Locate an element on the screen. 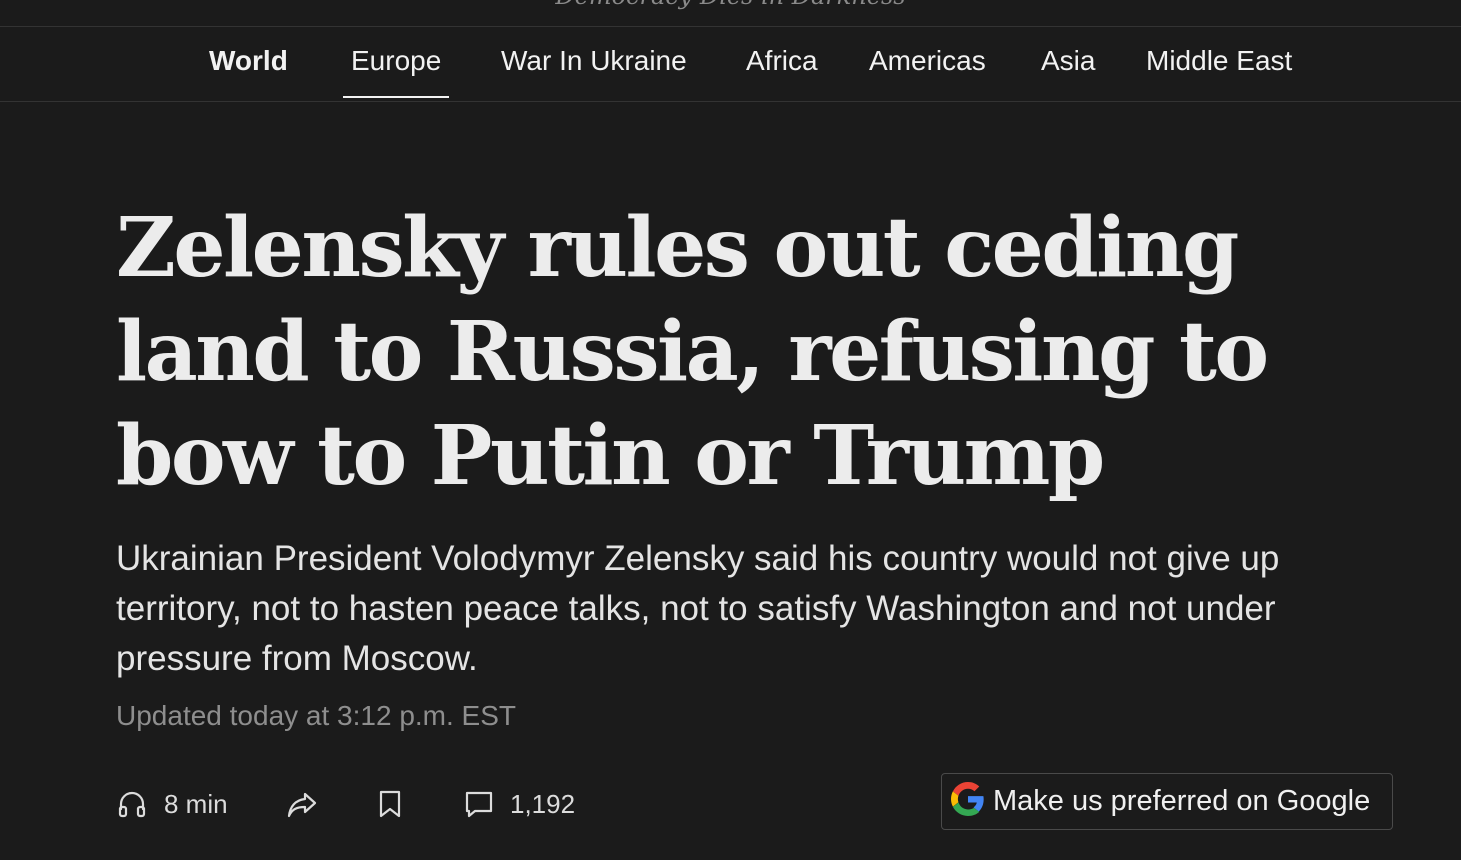  comments-button: 1,192 is located at coordinates (519, 804).